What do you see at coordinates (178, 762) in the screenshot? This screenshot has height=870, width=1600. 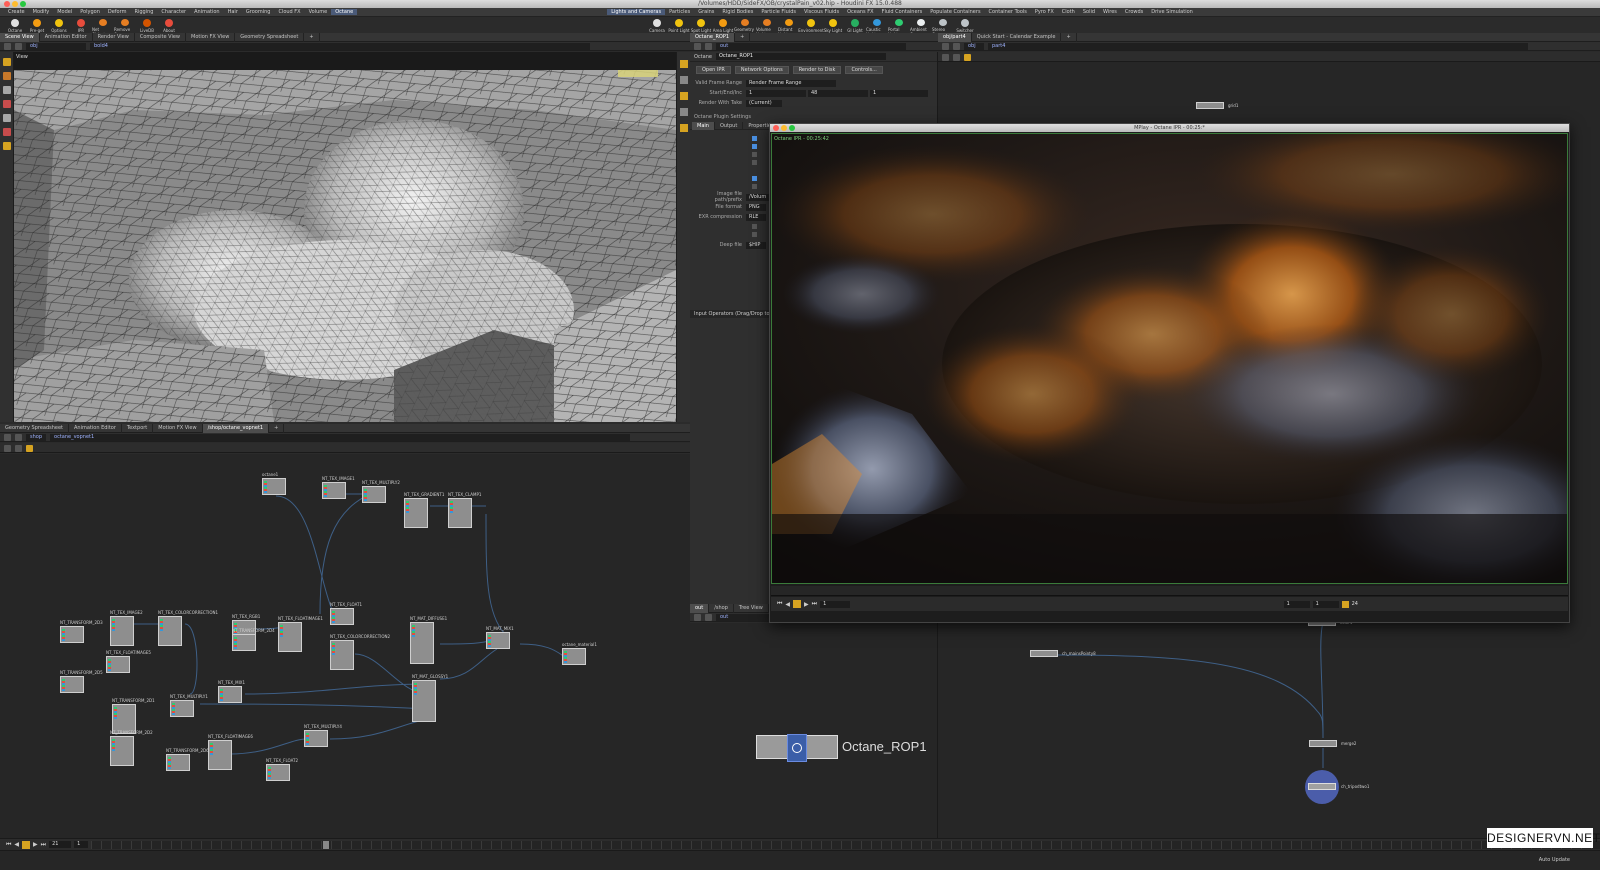 I see `node-nt-transform-2d6` at bounding box center [178, 762].